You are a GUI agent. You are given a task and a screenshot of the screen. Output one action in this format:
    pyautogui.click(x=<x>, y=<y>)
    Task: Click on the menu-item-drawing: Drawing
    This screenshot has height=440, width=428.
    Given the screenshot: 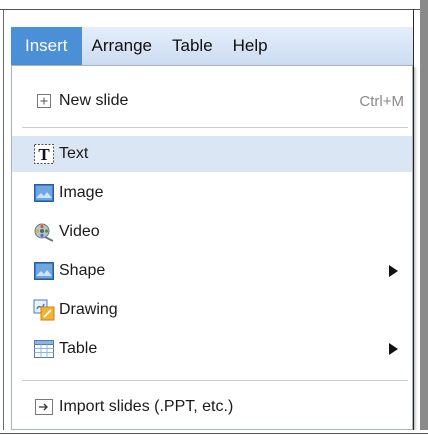 What is the action you would take?
    pyautogui.click(x=212, y=310)
    